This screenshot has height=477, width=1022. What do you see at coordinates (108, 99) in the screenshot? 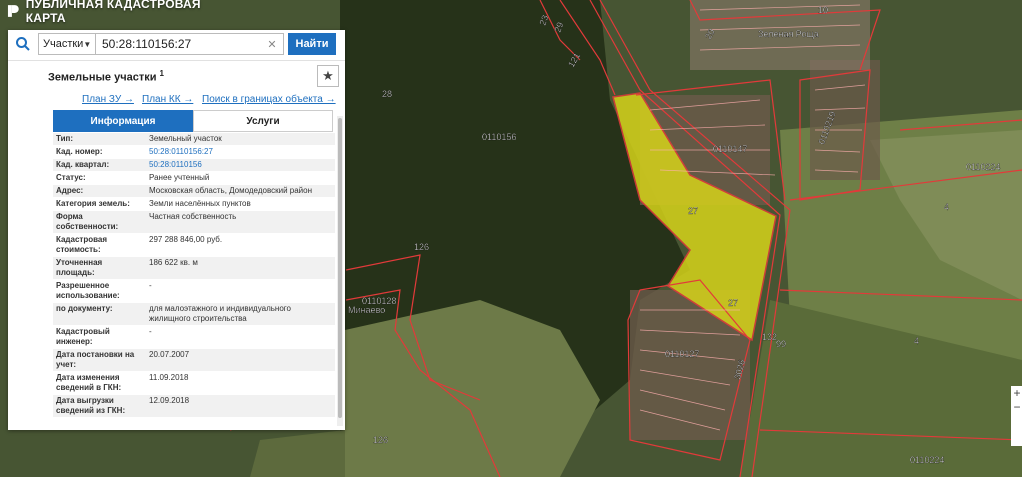
I see `link-plan-zu: План ЗУ →` at bounding box center [108, 99].